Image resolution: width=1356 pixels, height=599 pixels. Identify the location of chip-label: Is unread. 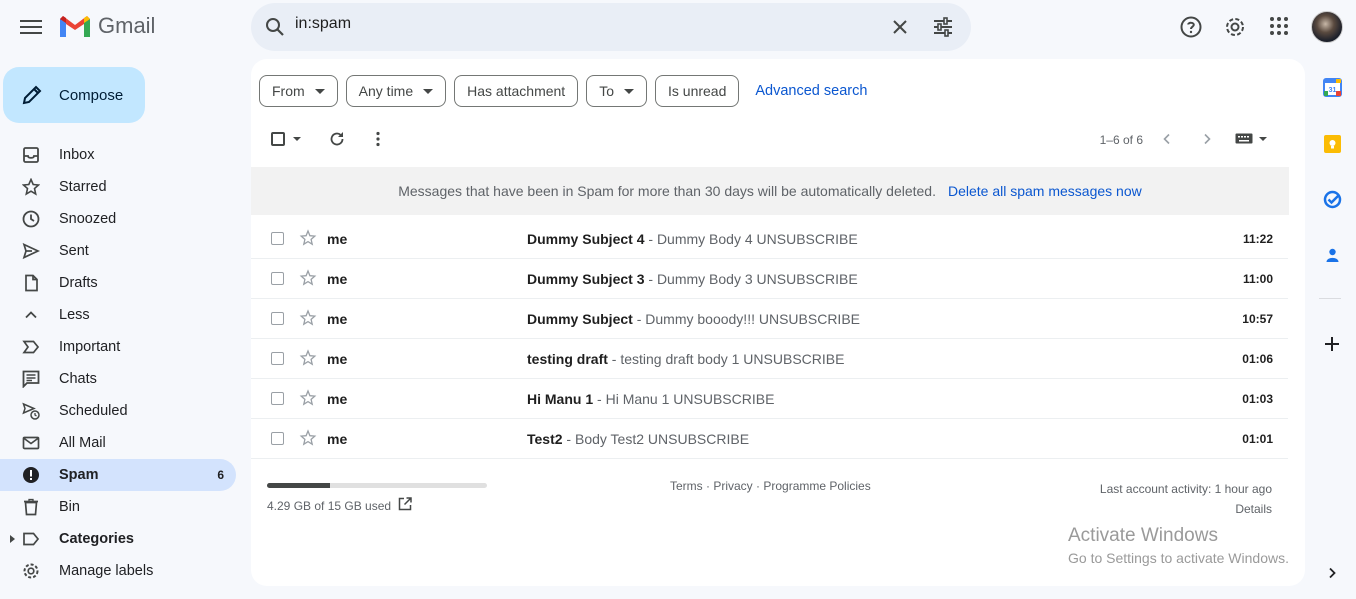
(697, 91).